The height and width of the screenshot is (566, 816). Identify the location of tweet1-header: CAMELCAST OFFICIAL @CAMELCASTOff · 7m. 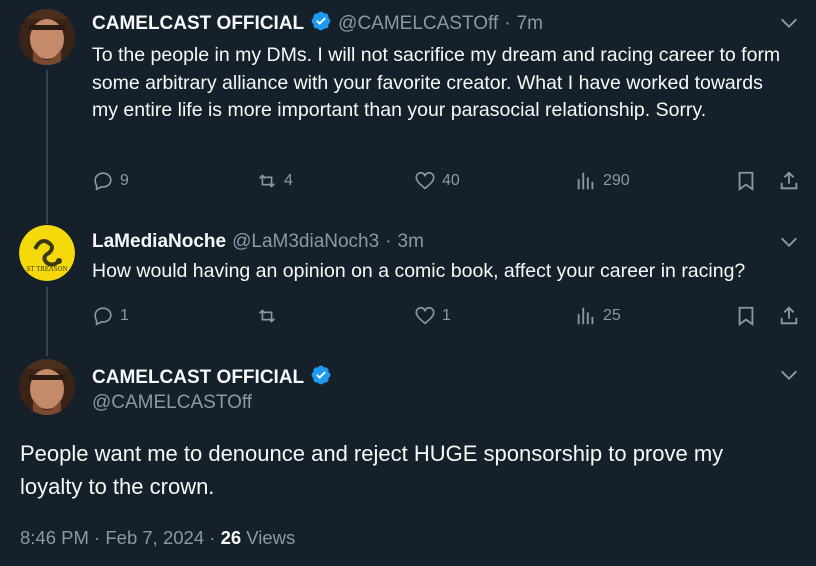
(317, 23).